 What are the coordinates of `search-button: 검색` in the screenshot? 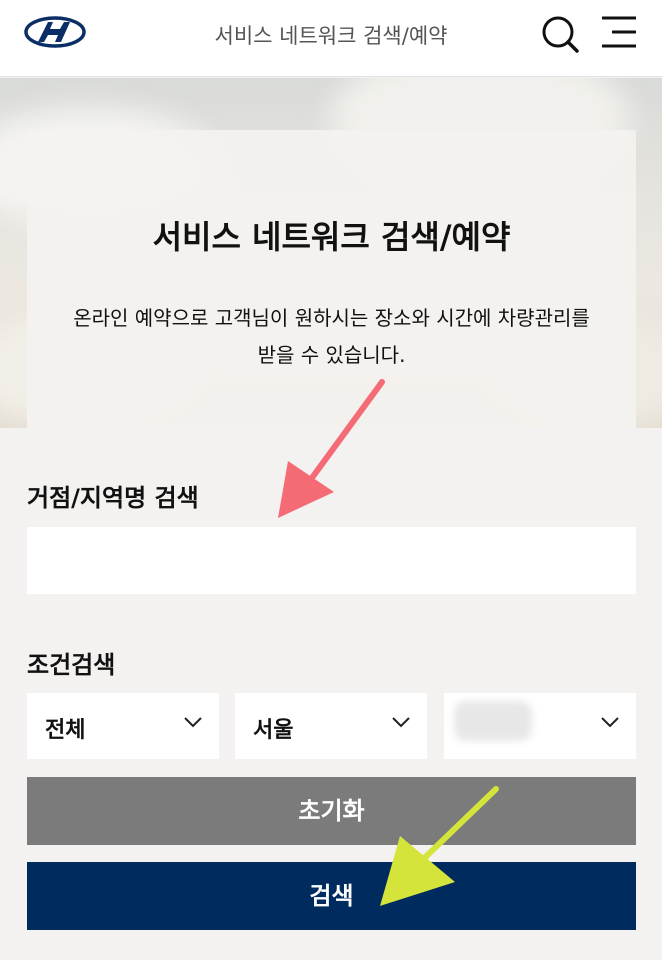 It's located at (331, 896).